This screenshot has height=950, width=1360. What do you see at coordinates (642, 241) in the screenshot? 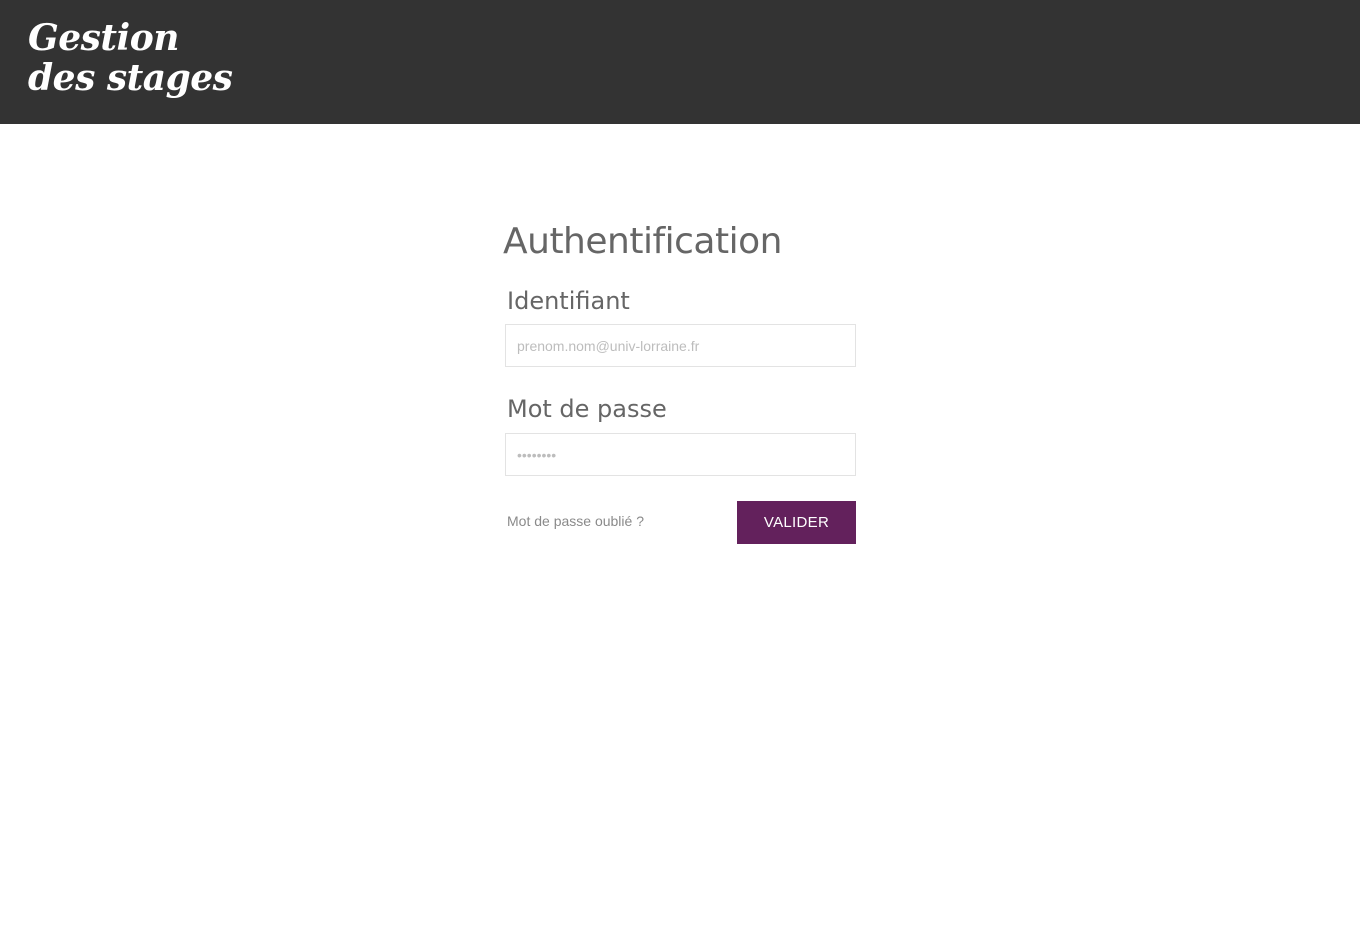
I see `page-title: Authentification` at bounding box center [642, 241].